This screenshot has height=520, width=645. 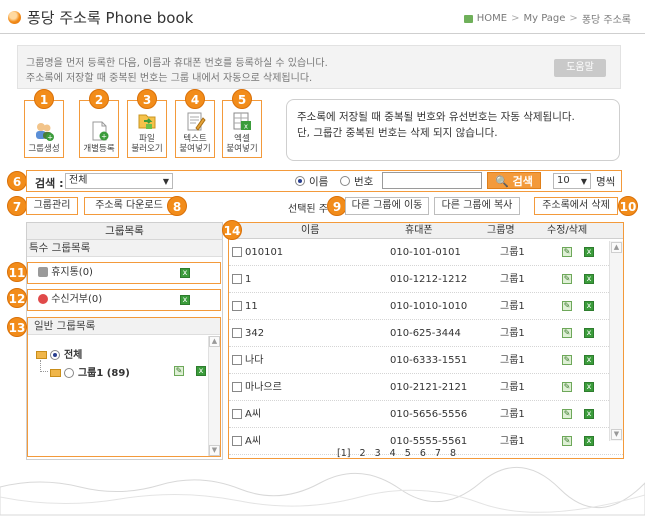 What do you see at coordinates (544, 18) in the screenshot?
I see `breadcrumb-mypage: My Page` at bounding box center [544, 18].